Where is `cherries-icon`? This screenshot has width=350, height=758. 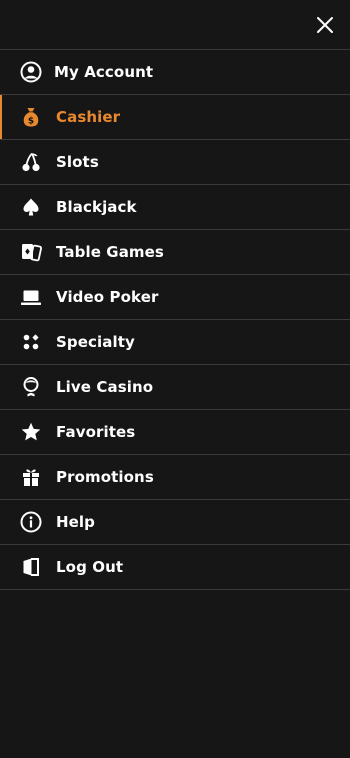 cherries-icon is located at coordinates (31, 162).